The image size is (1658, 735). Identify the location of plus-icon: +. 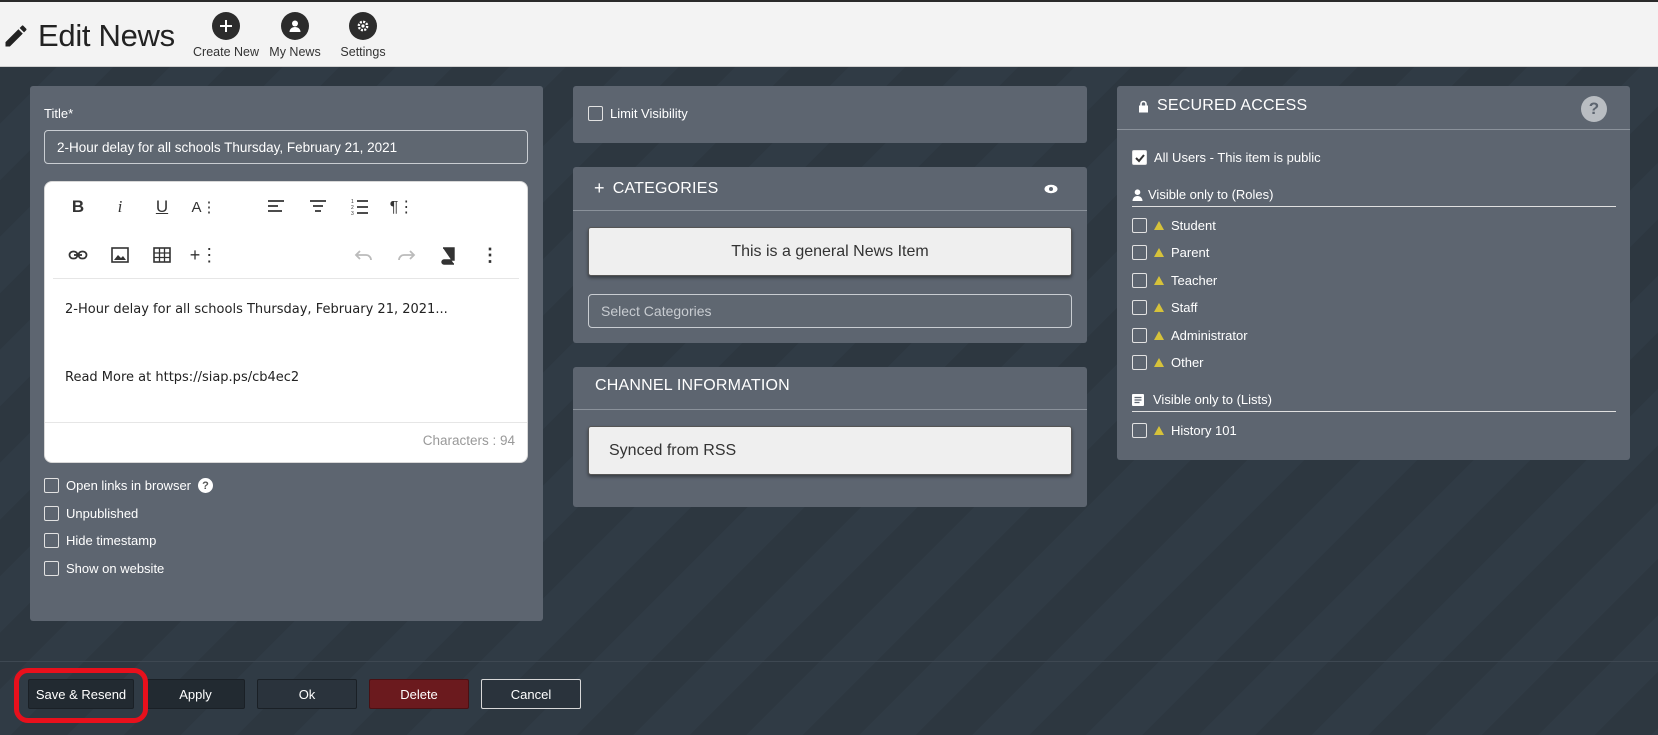
(599, 188).